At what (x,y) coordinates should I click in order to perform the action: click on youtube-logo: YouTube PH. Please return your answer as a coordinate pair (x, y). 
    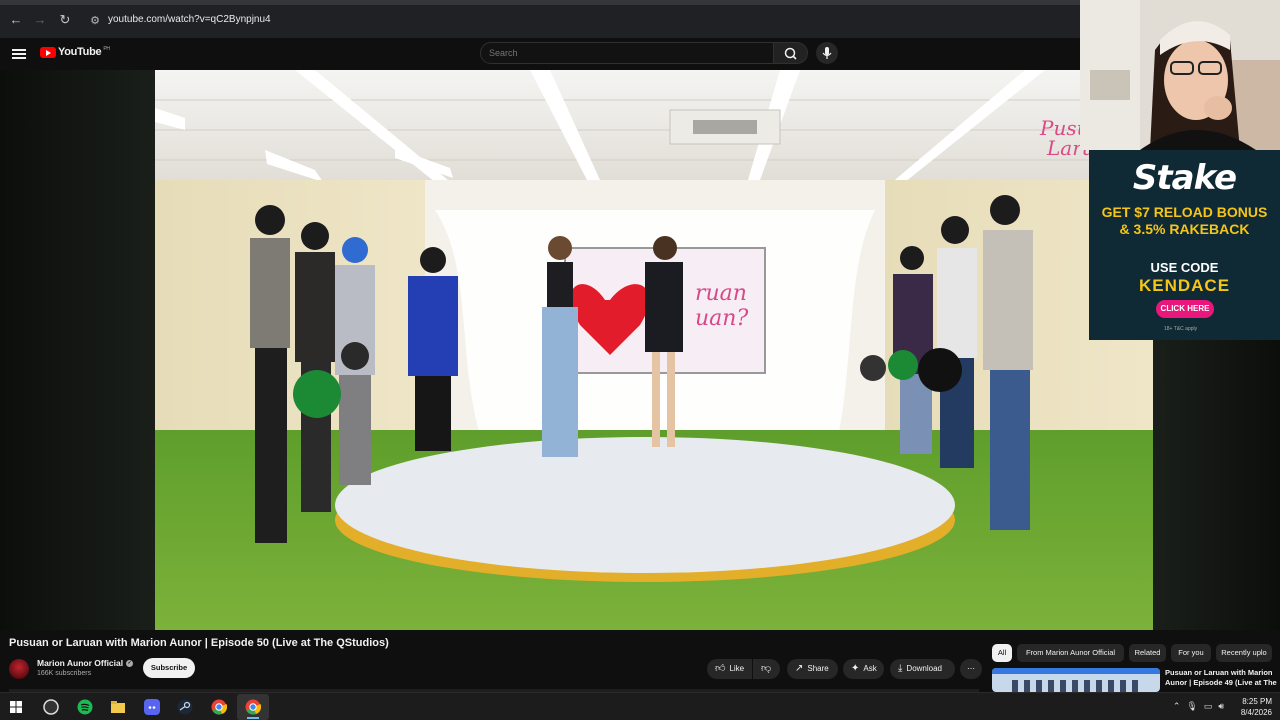
    Looking at the image, I should click on (84, 52).